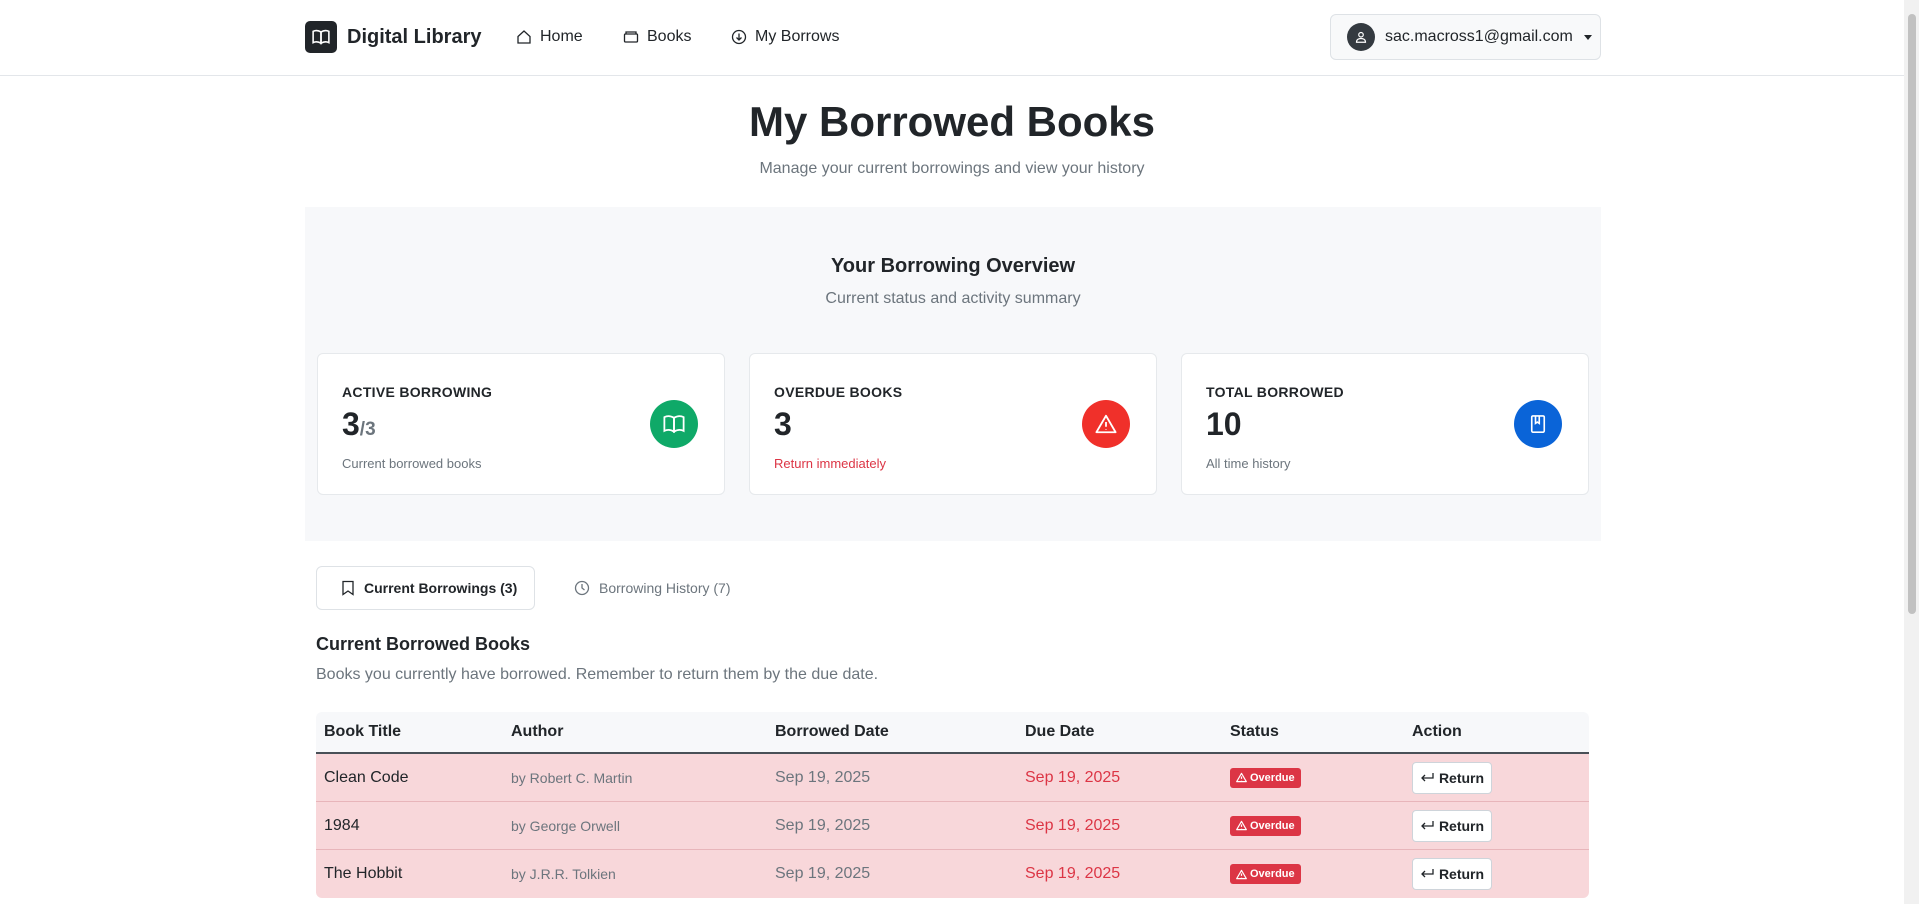 The height and width of the screenshot is (904, 1919). What do you see at coordinates (366, 777) in the screenshot?
I see `book-title: Clean Code` at bounding box center [366, 777].